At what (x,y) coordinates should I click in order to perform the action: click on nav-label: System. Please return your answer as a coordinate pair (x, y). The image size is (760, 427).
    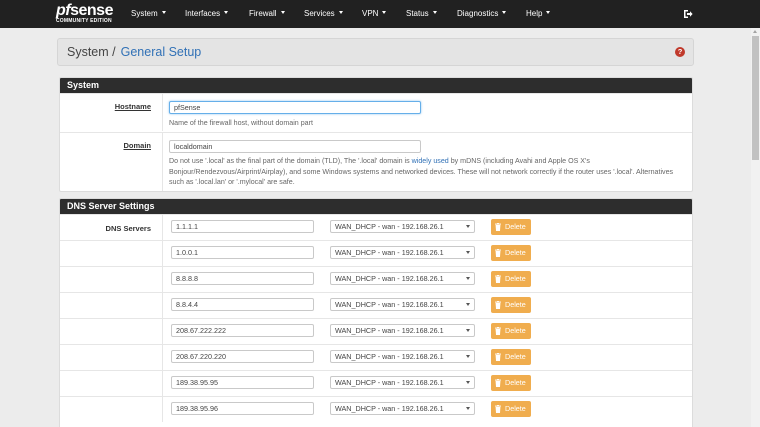
    Looking at the image, I should click on (144, 13).